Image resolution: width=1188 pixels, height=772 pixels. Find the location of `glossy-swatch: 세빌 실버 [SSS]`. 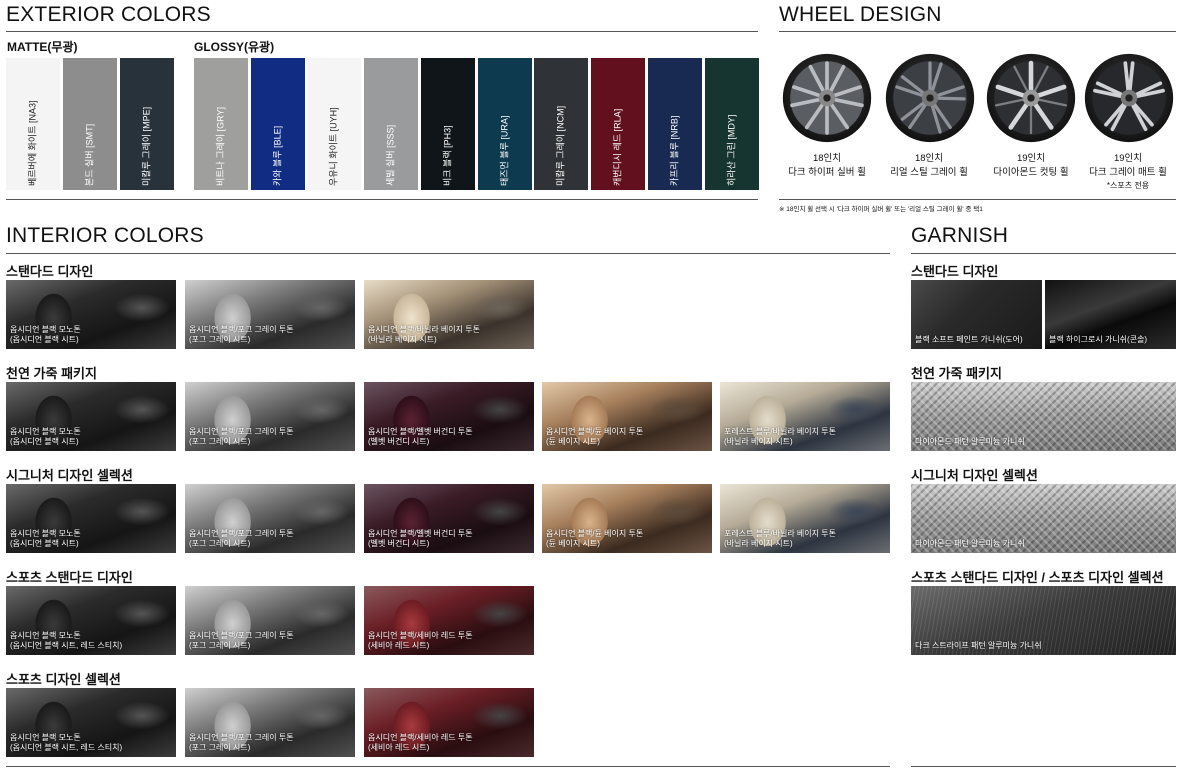

glossy-swatch: 세빌 실버 [SSS] is located at coordinates (391, 124).